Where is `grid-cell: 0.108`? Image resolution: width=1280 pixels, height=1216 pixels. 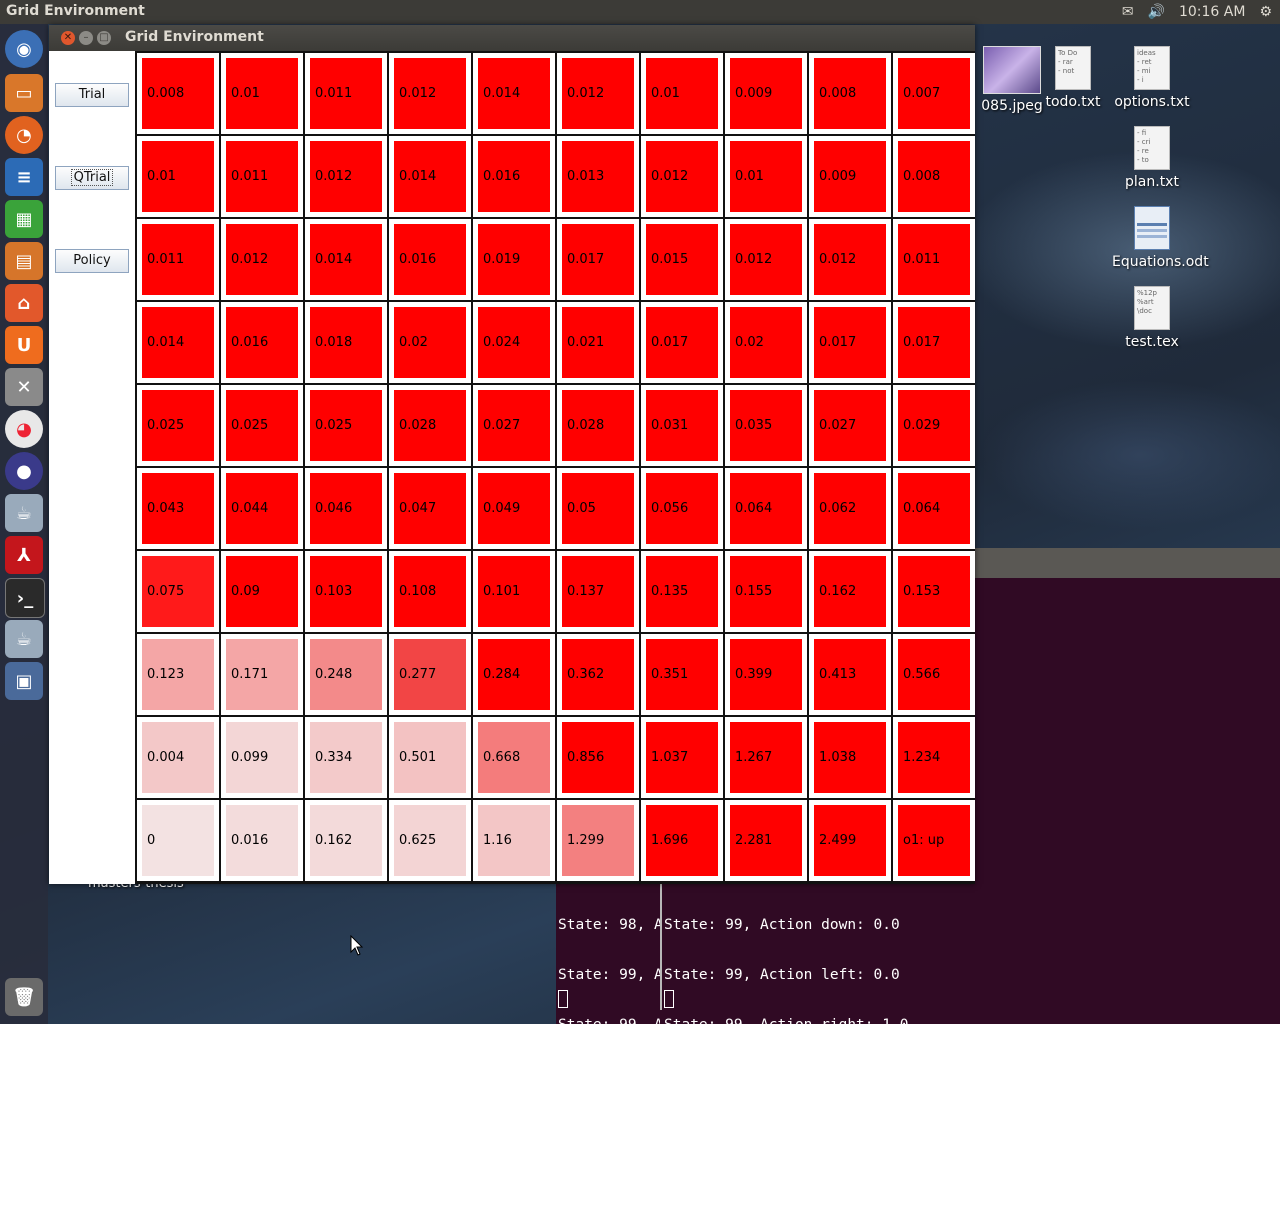
grid-cell: 0.108 is located at coordinates (430, 591).